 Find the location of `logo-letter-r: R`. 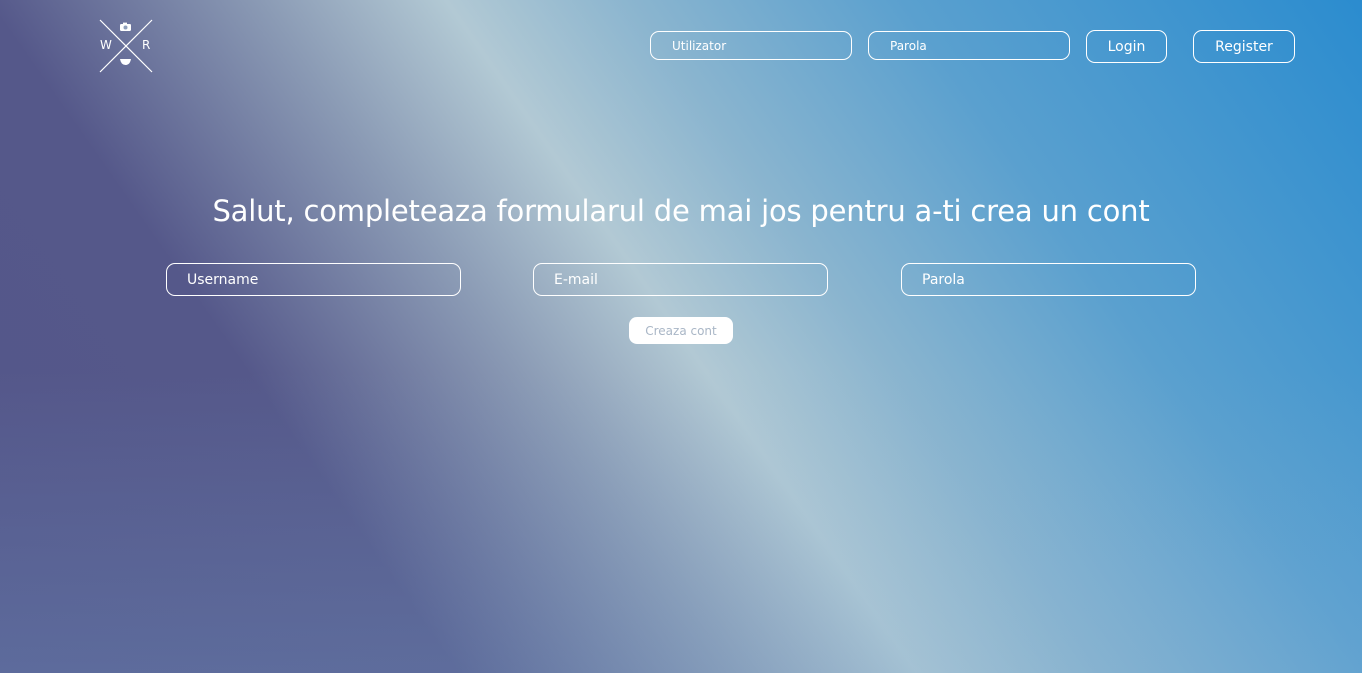

logo-letter-r: R is located at coordinates (146, 45).